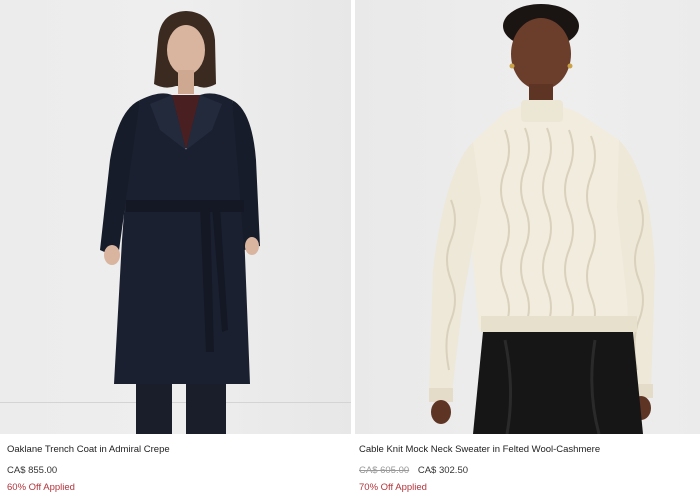 The image size is (700, 500). I want to click on original-price: CA$ 605.00, so click(384, 470).